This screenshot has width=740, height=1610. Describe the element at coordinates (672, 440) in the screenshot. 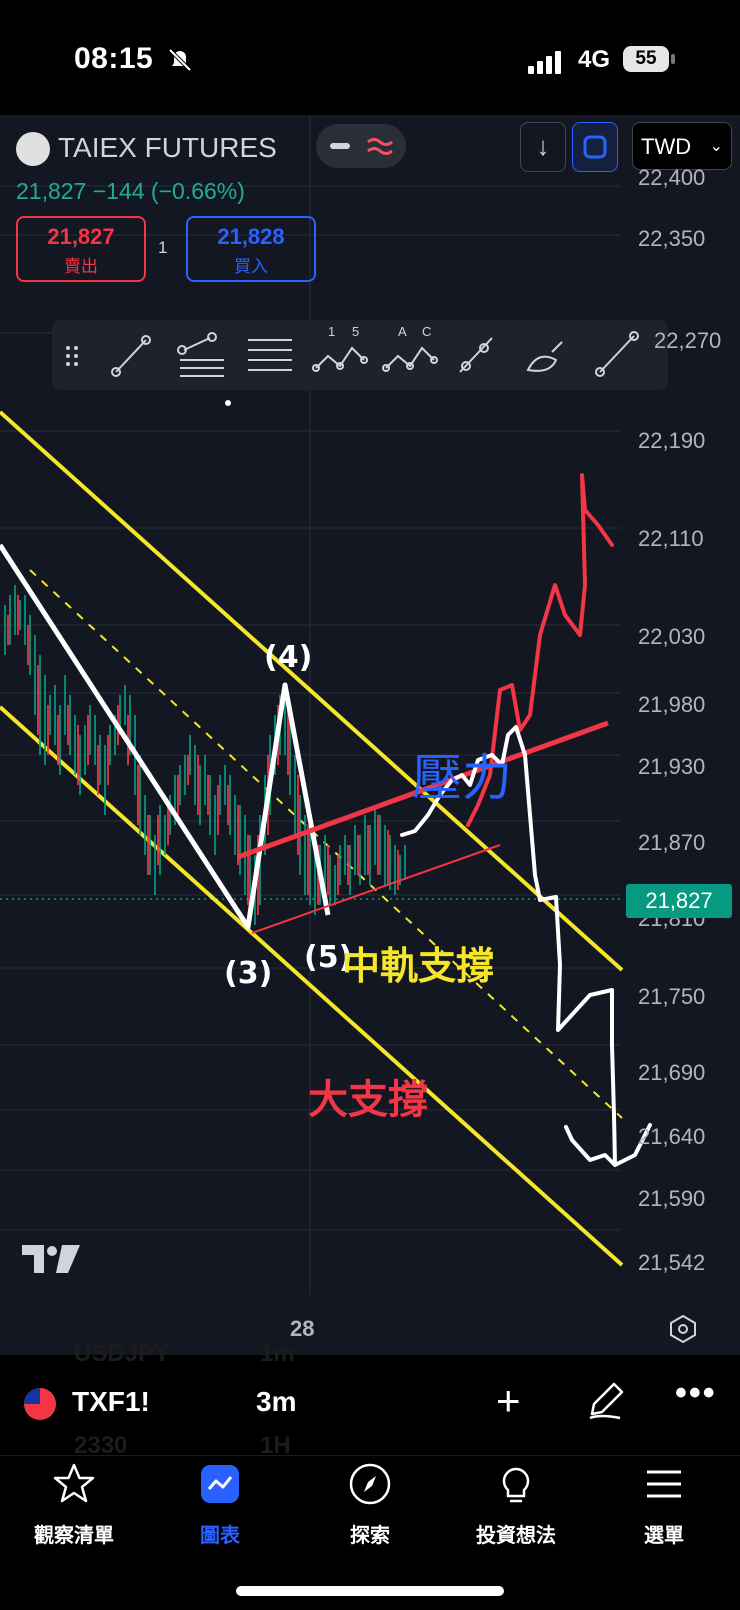

I see `price-label: 22,190` at that location.